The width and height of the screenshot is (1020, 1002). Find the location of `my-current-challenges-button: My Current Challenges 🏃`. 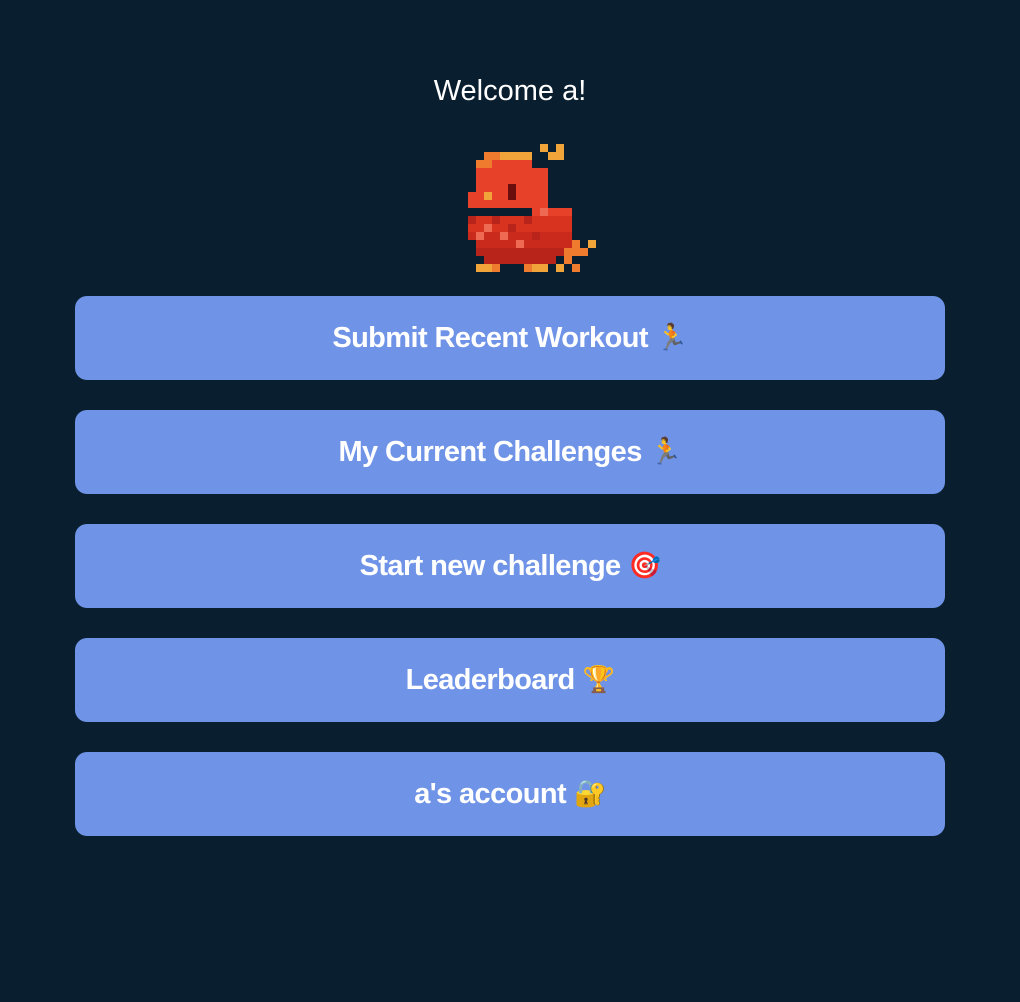

my-current-challenges-button: My Current Challenges 🏃 is located at coordinates (510, 452).